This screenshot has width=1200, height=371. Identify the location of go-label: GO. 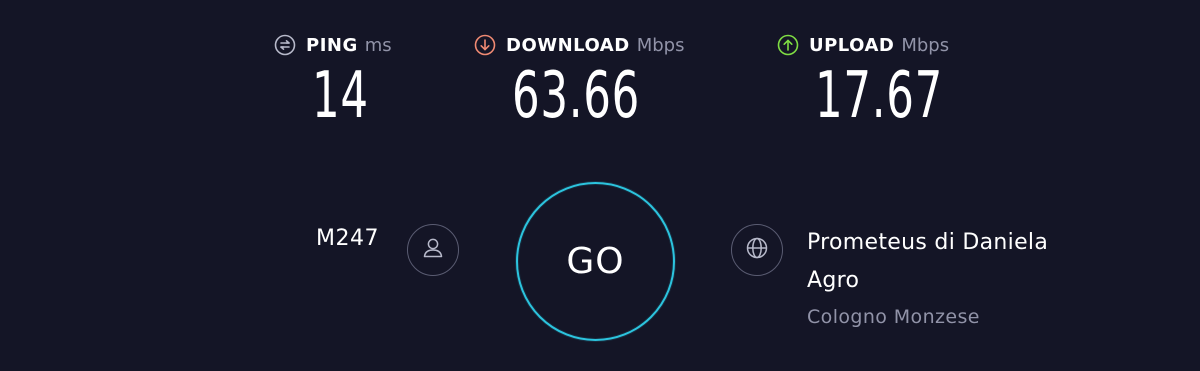
(595, 261).